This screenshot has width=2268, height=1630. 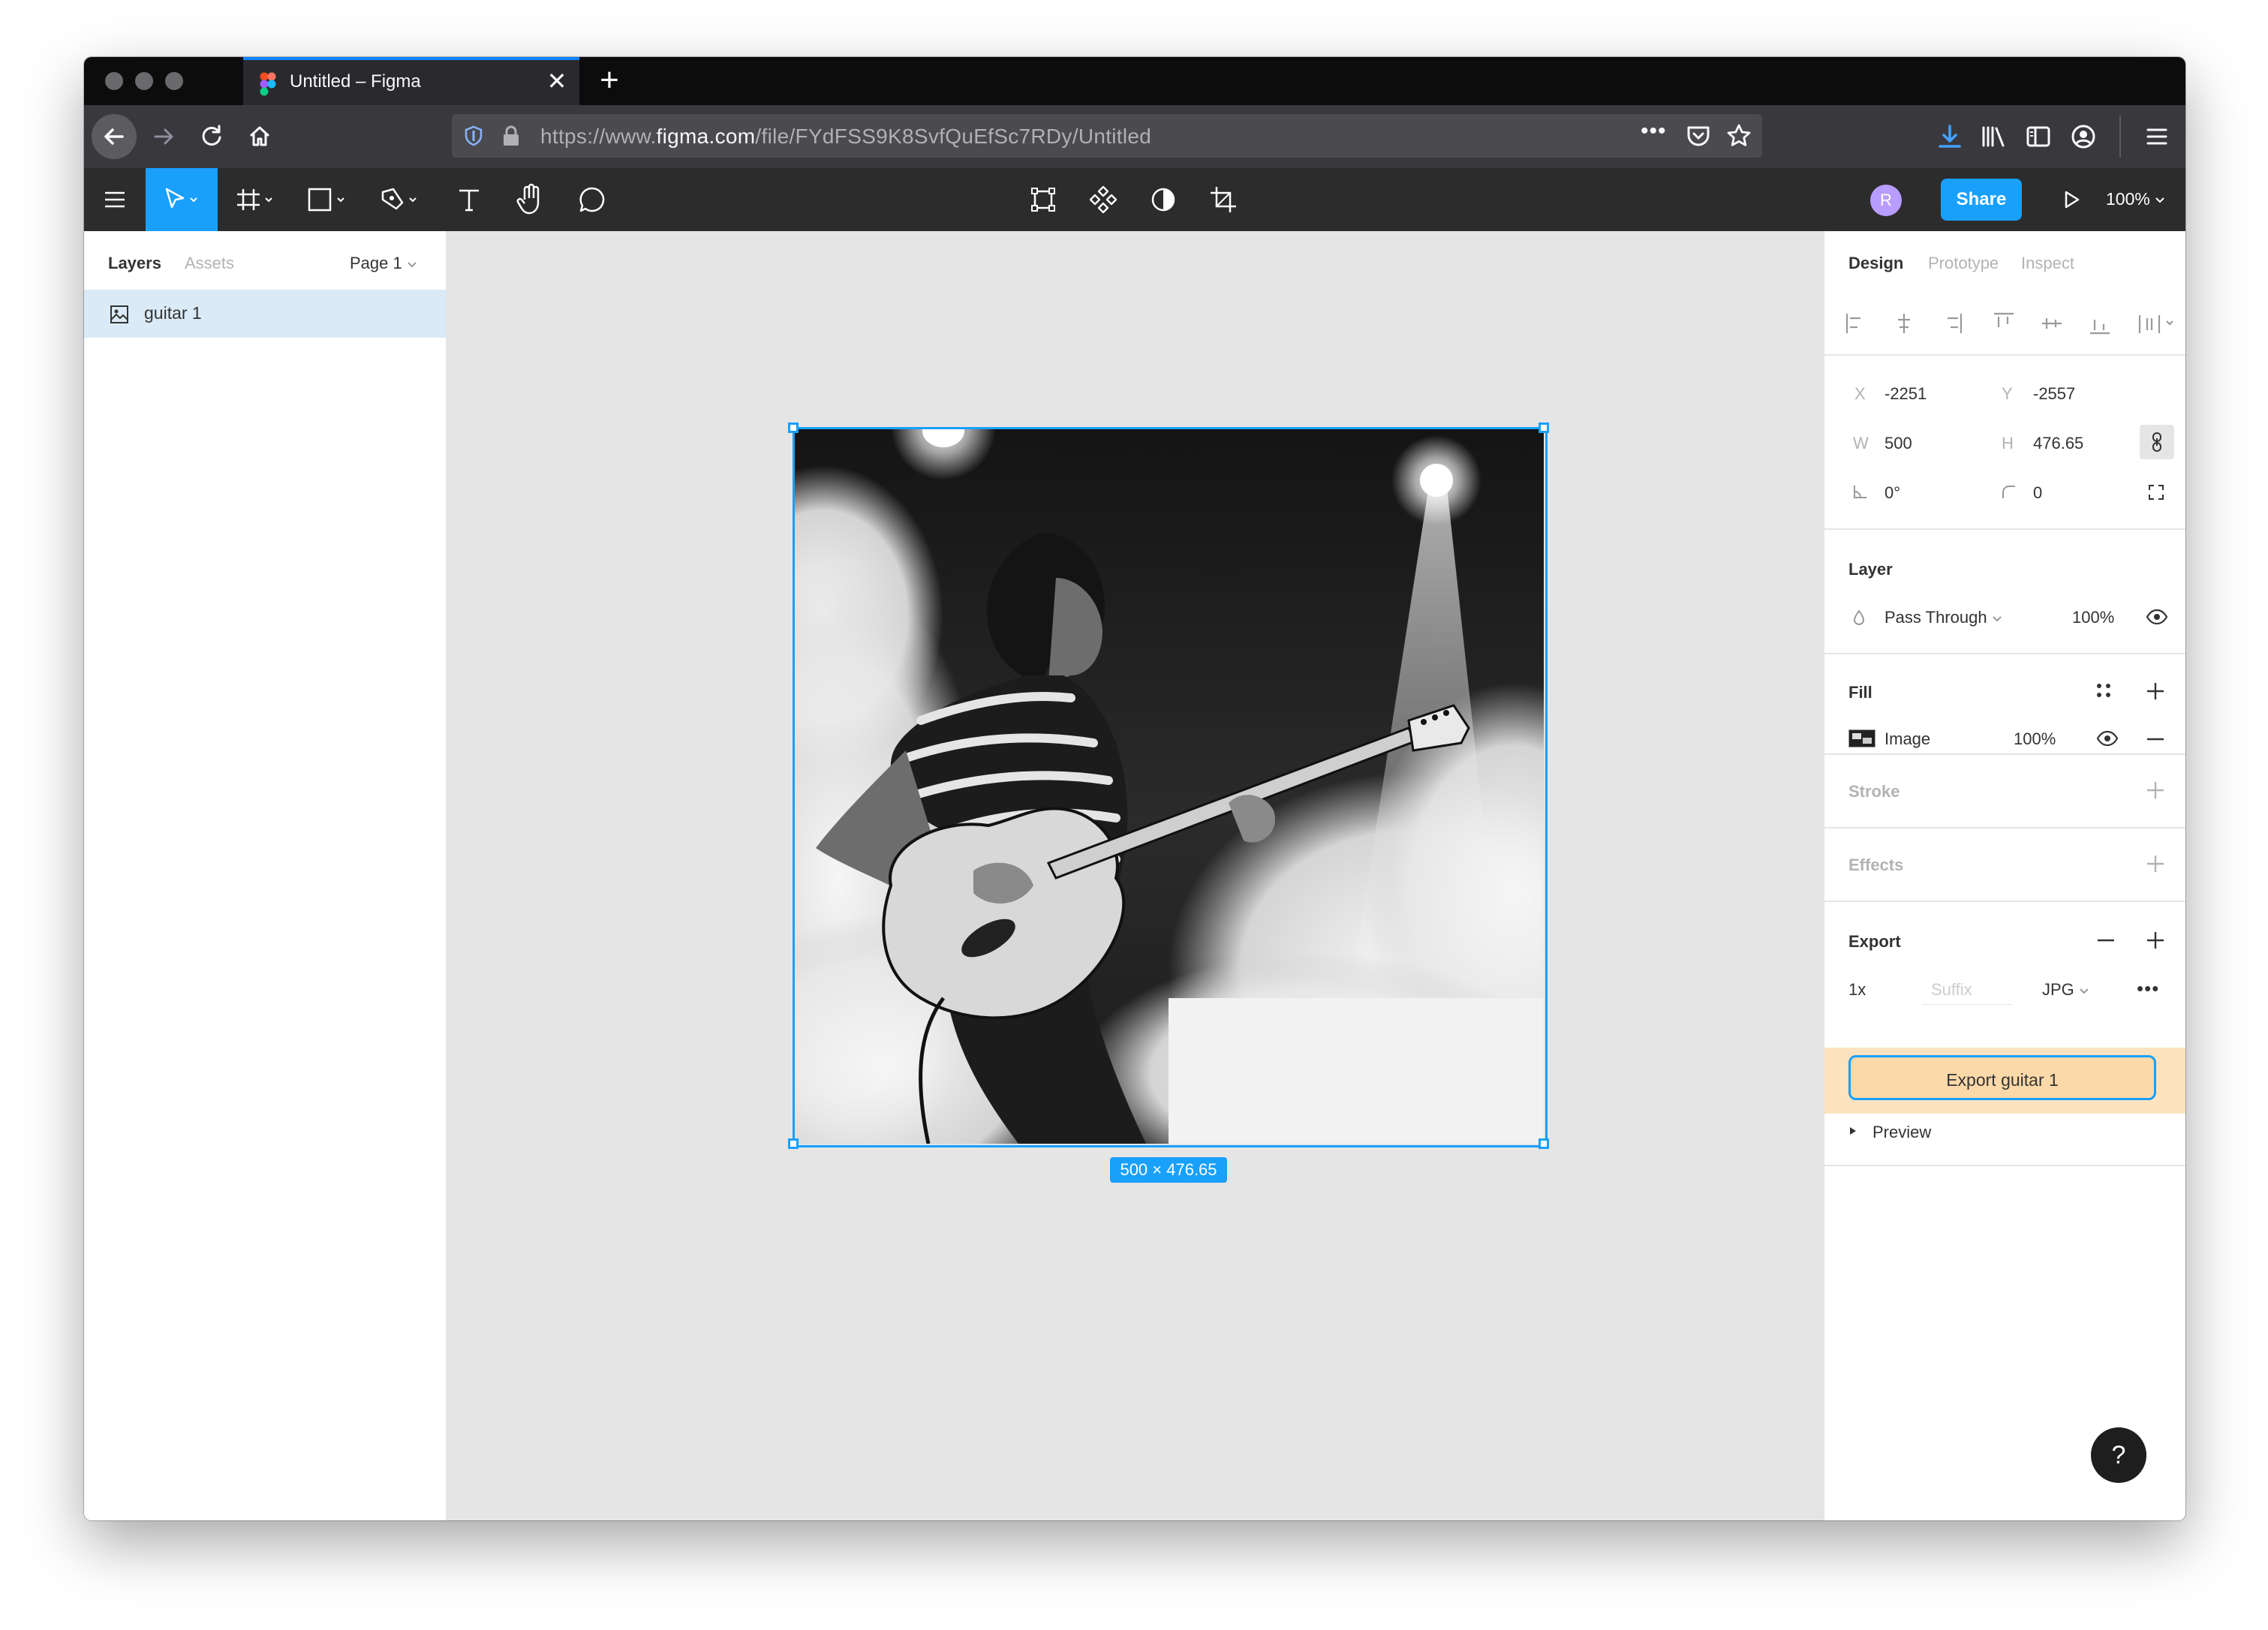 What do you see at coordinates (1163, 199) in the screenshot?
I see `mask-tool` at bounding box center [1163, 199].